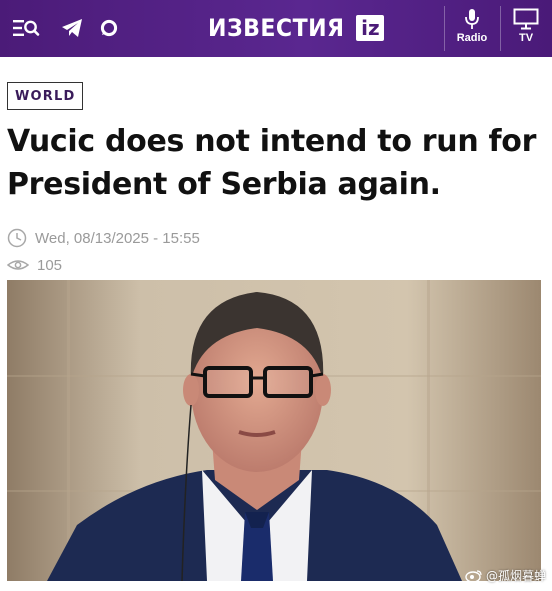 This screenshot has width=552, height=591. What do you see at coordinates (109, 28) in the screenshot?
I see `chat-bubble-icon` at bounding box center [109, 28].